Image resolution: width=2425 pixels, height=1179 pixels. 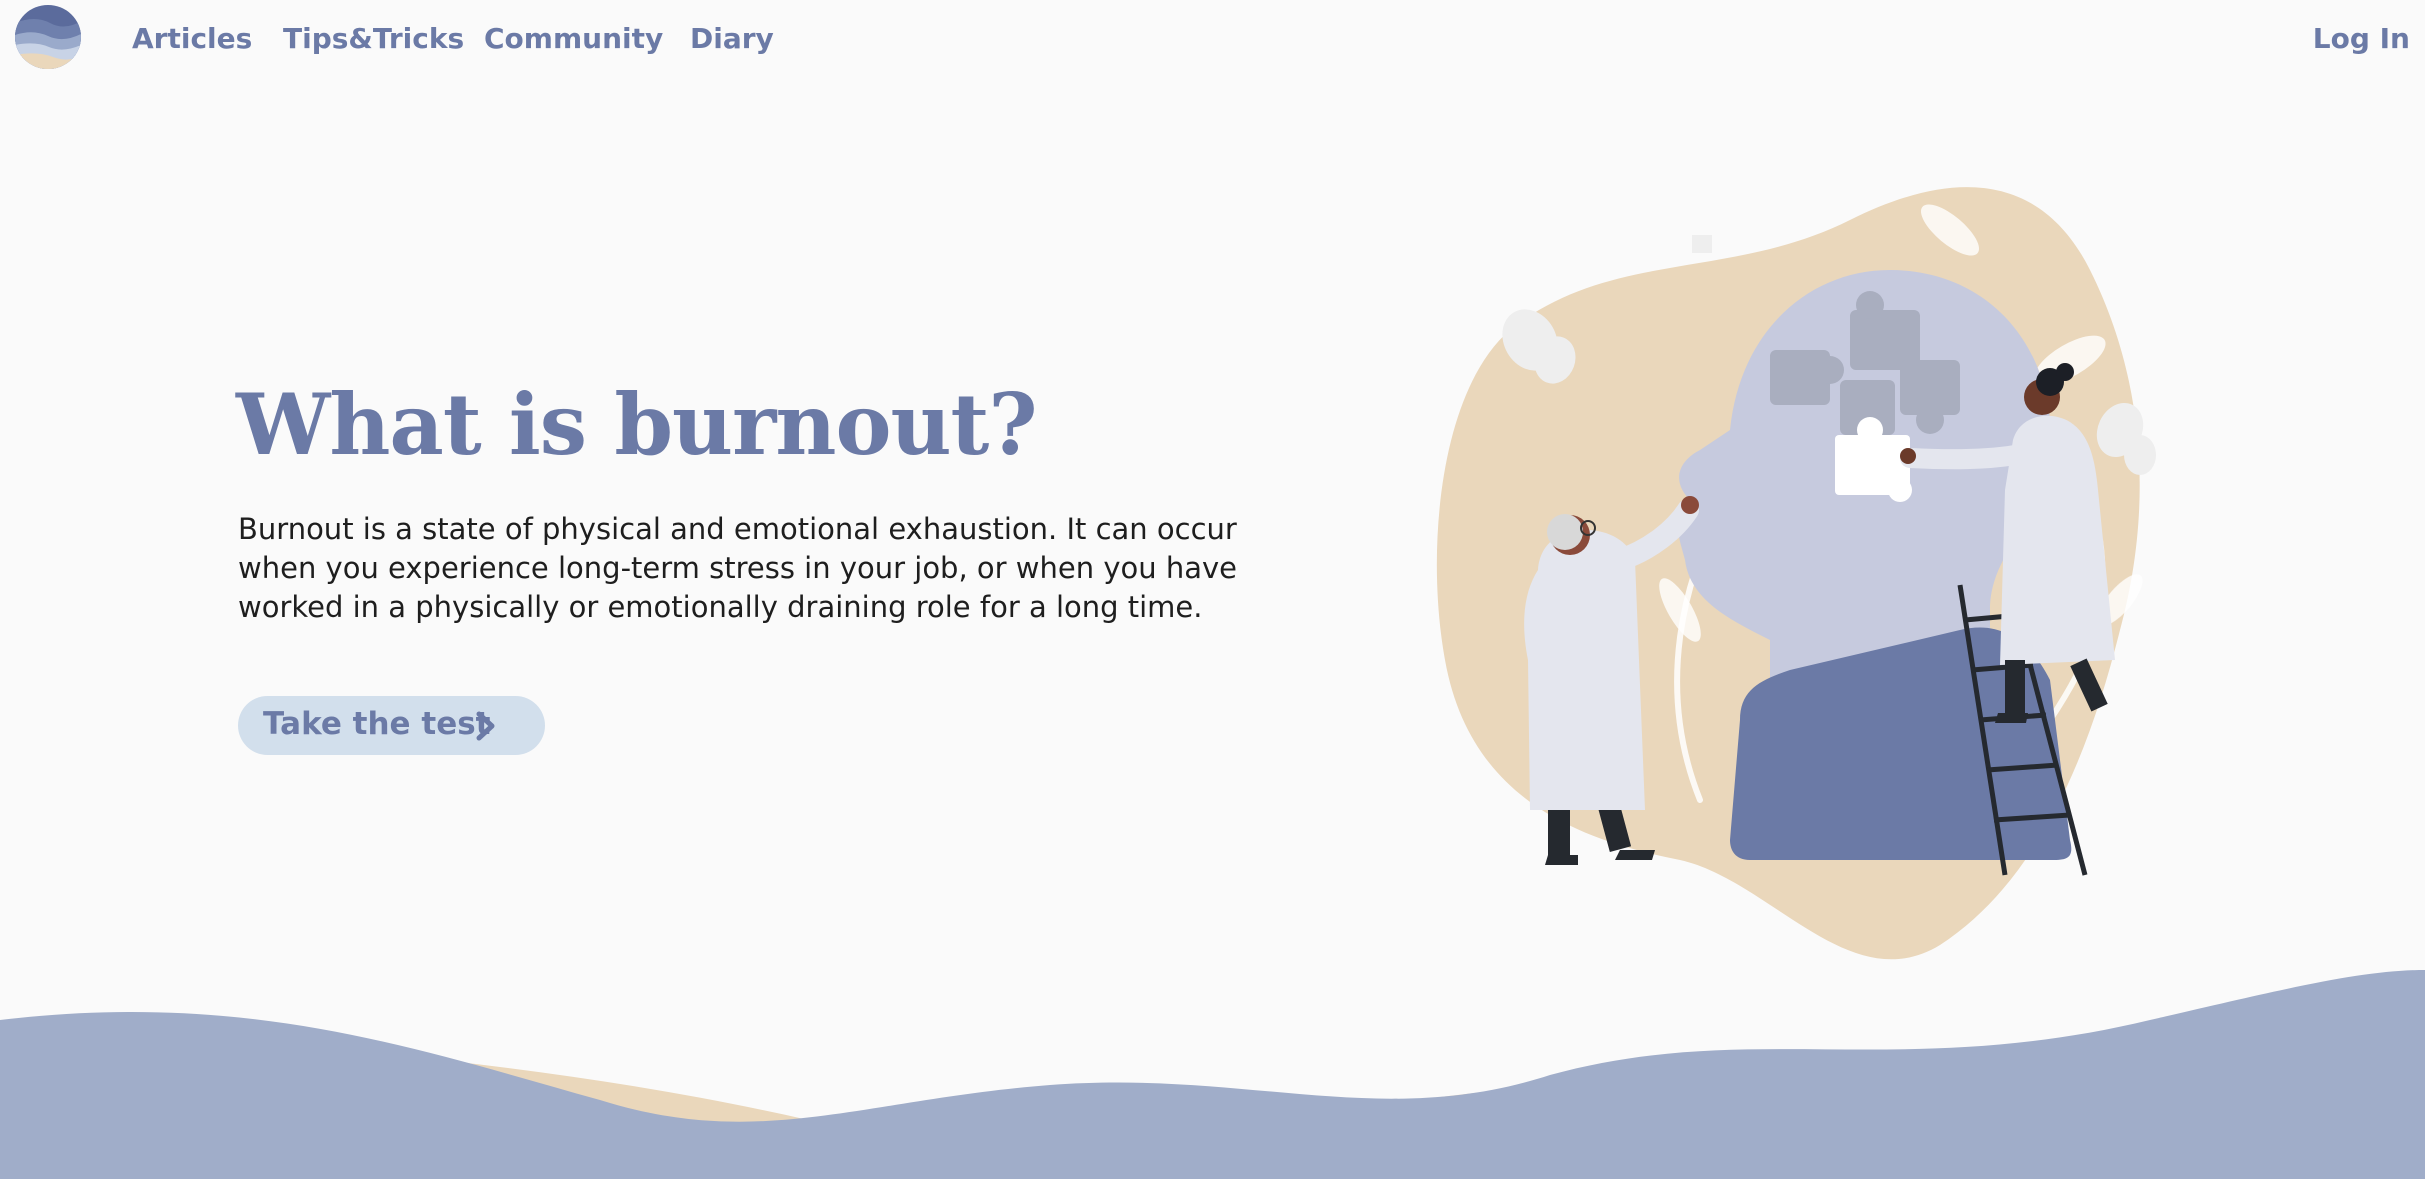 I want to click on take-test-button: Take the test, so click(x=391, y=725).